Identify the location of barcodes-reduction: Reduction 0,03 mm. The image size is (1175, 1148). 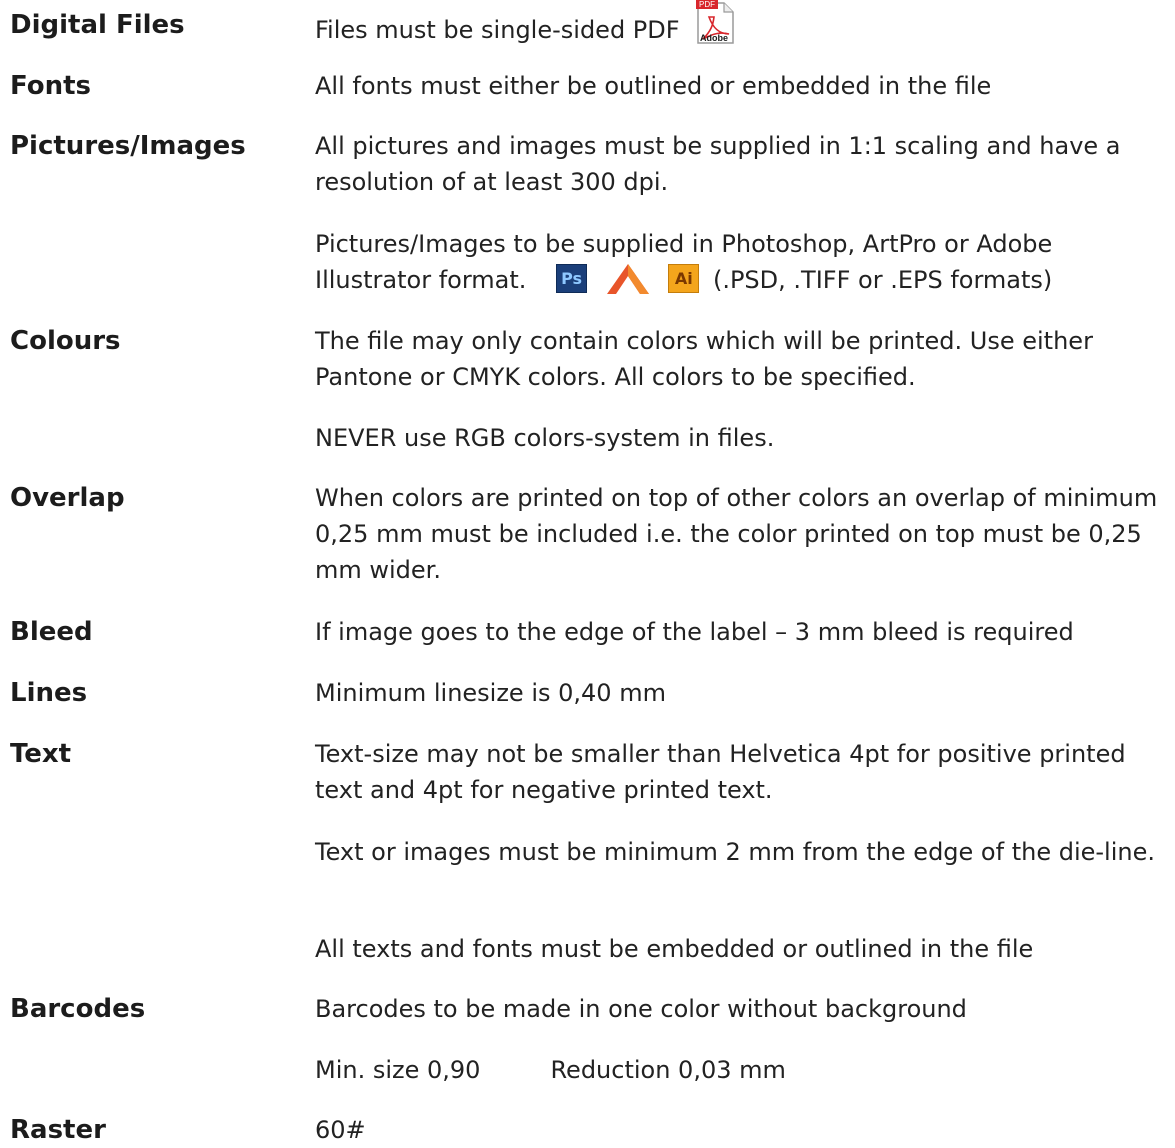
(668, 1070).